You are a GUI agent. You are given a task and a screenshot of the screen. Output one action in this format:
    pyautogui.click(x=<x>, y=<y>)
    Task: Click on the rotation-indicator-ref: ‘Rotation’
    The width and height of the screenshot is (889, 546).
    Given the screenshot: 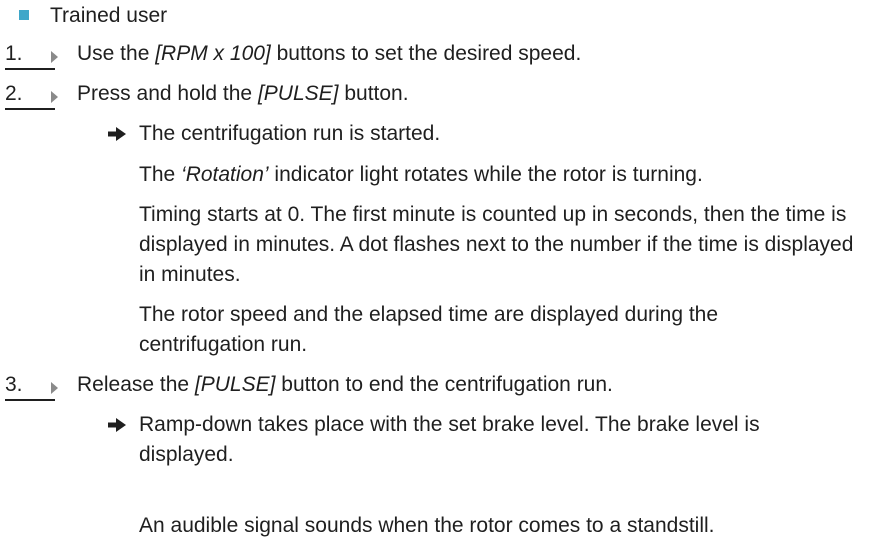 What is the action you would take?
    pyautogui.click(x=225, y=174)
    